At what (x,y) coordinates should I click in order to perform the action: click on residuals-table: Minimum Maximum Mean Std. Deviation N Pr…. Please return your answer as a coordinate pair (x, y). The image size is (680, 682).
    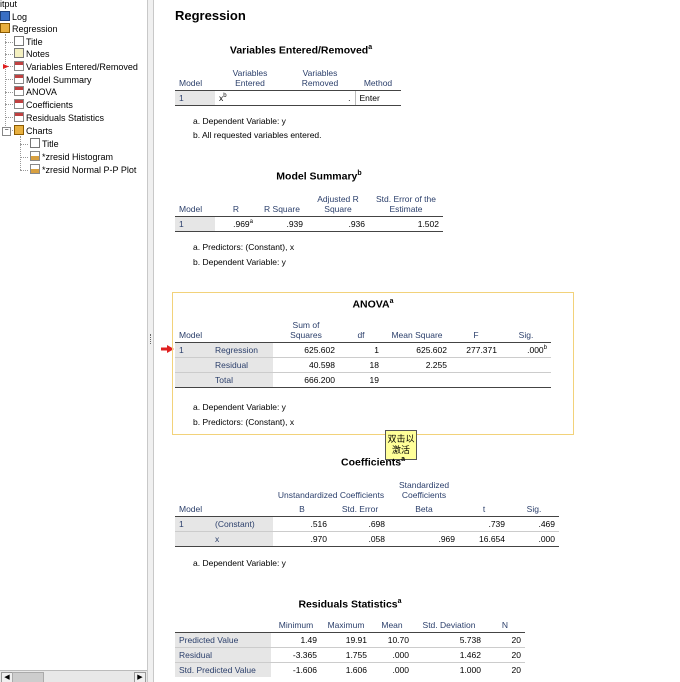
    Looking at the image, I should click on (350, 647).